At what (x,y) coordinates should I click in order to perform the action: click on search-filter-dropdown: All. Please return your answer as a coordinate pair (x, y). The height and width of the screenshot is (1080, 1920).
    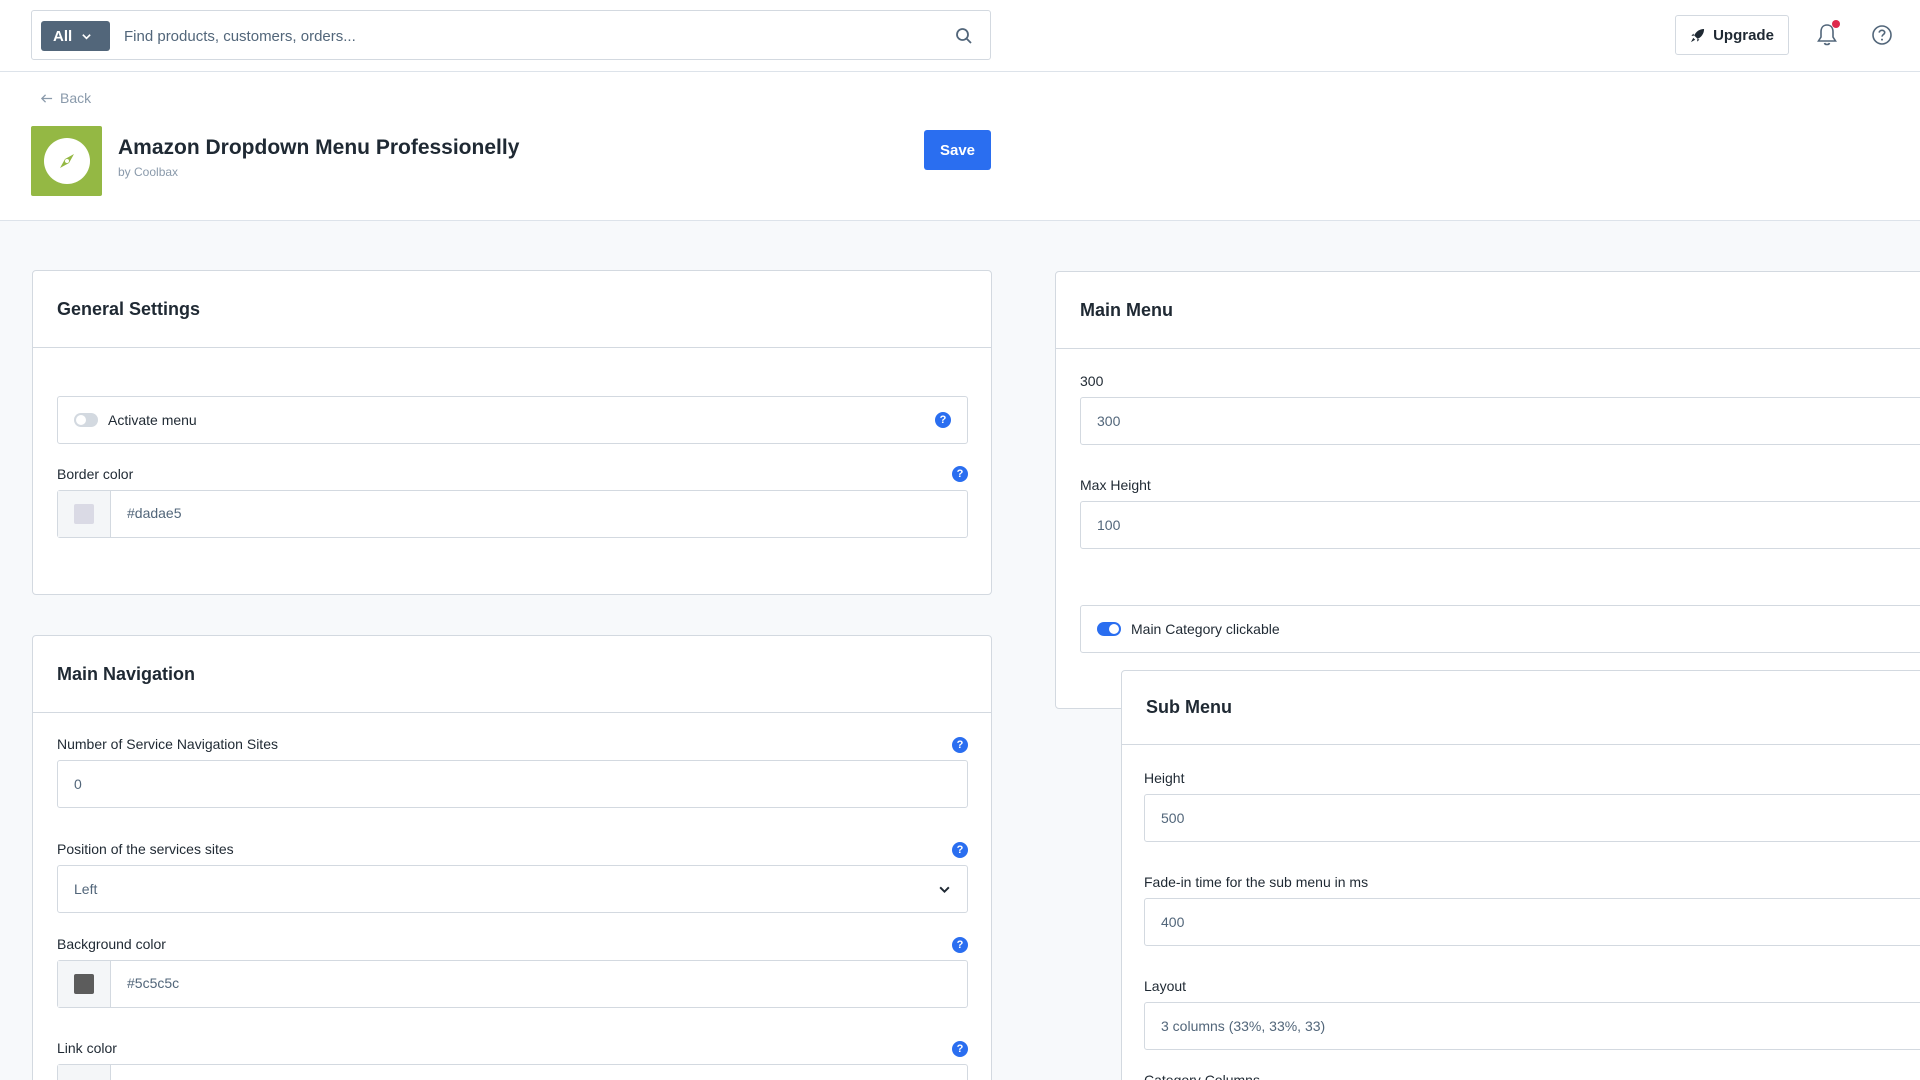
    Looking at the image, I should click on (75, 36).